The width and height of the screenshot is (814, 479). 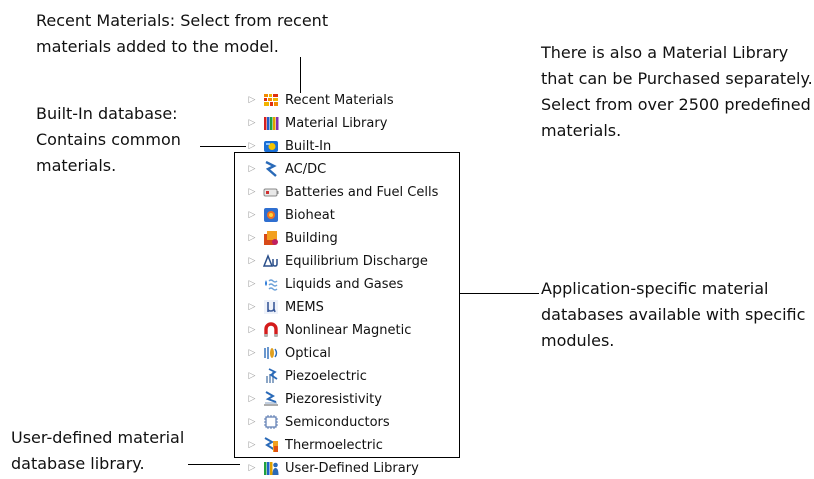 I want to click on tree-item-label: Semiconductors, so click(x=337, y=422).